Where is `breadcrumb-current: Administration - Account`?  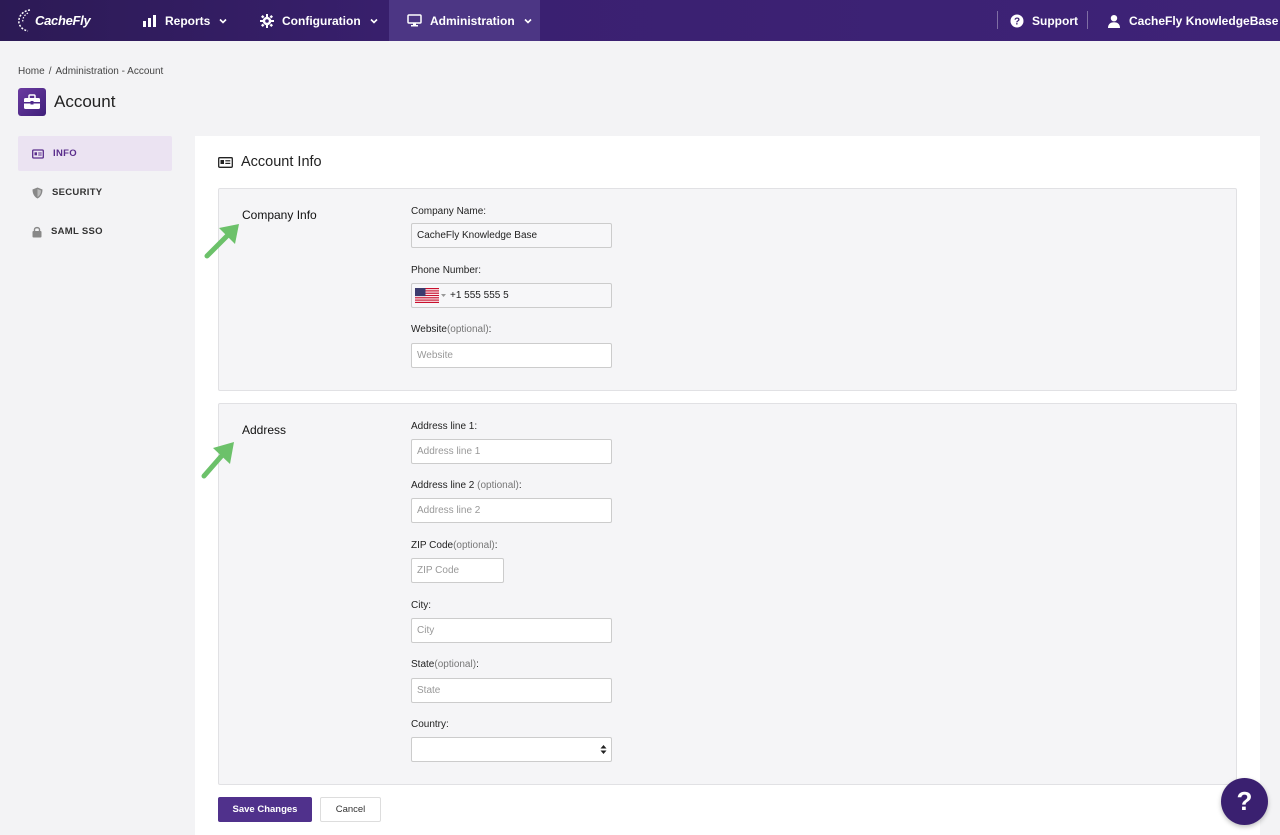 breadcrumb-current: Administration - Account is located at coordinates (109, 71).